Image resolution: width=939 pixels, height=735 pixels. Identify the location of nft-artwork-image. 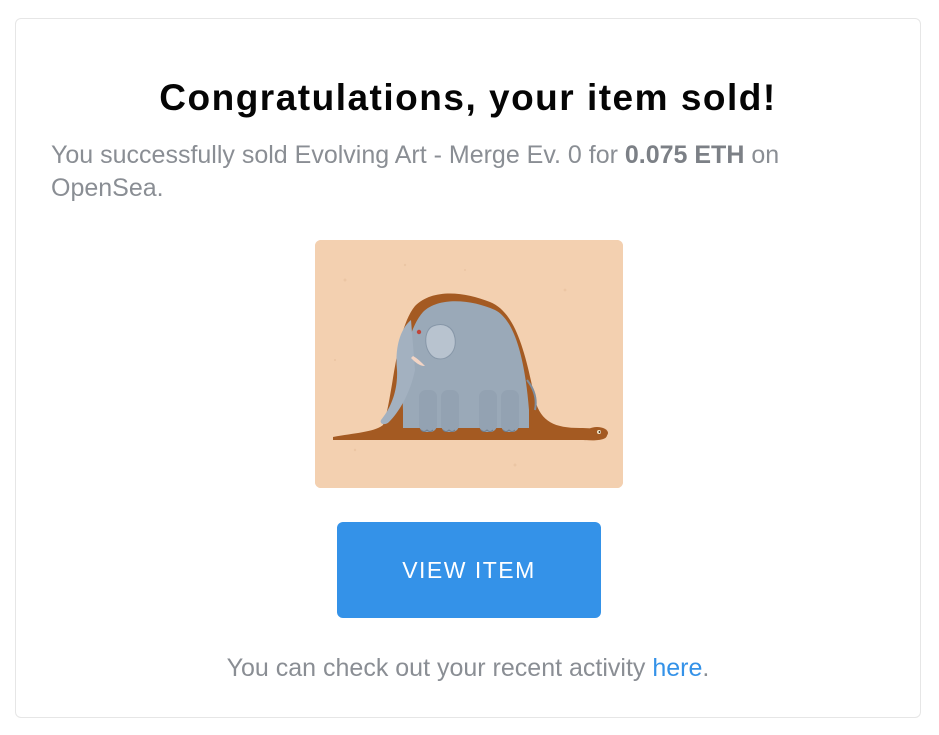
(469, 364).